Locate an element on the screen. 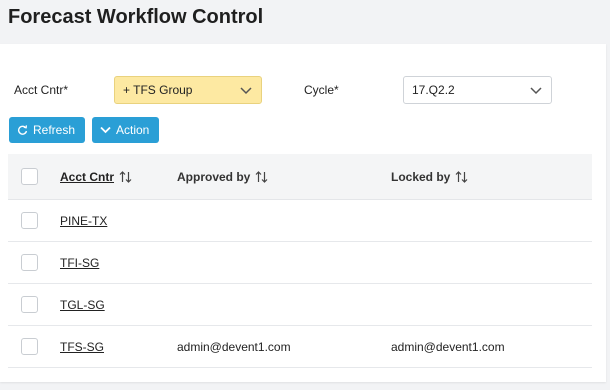 The image size is (610, 390). acct-cntr-label: Acct Cntr* is located at coordinates (41, 90).